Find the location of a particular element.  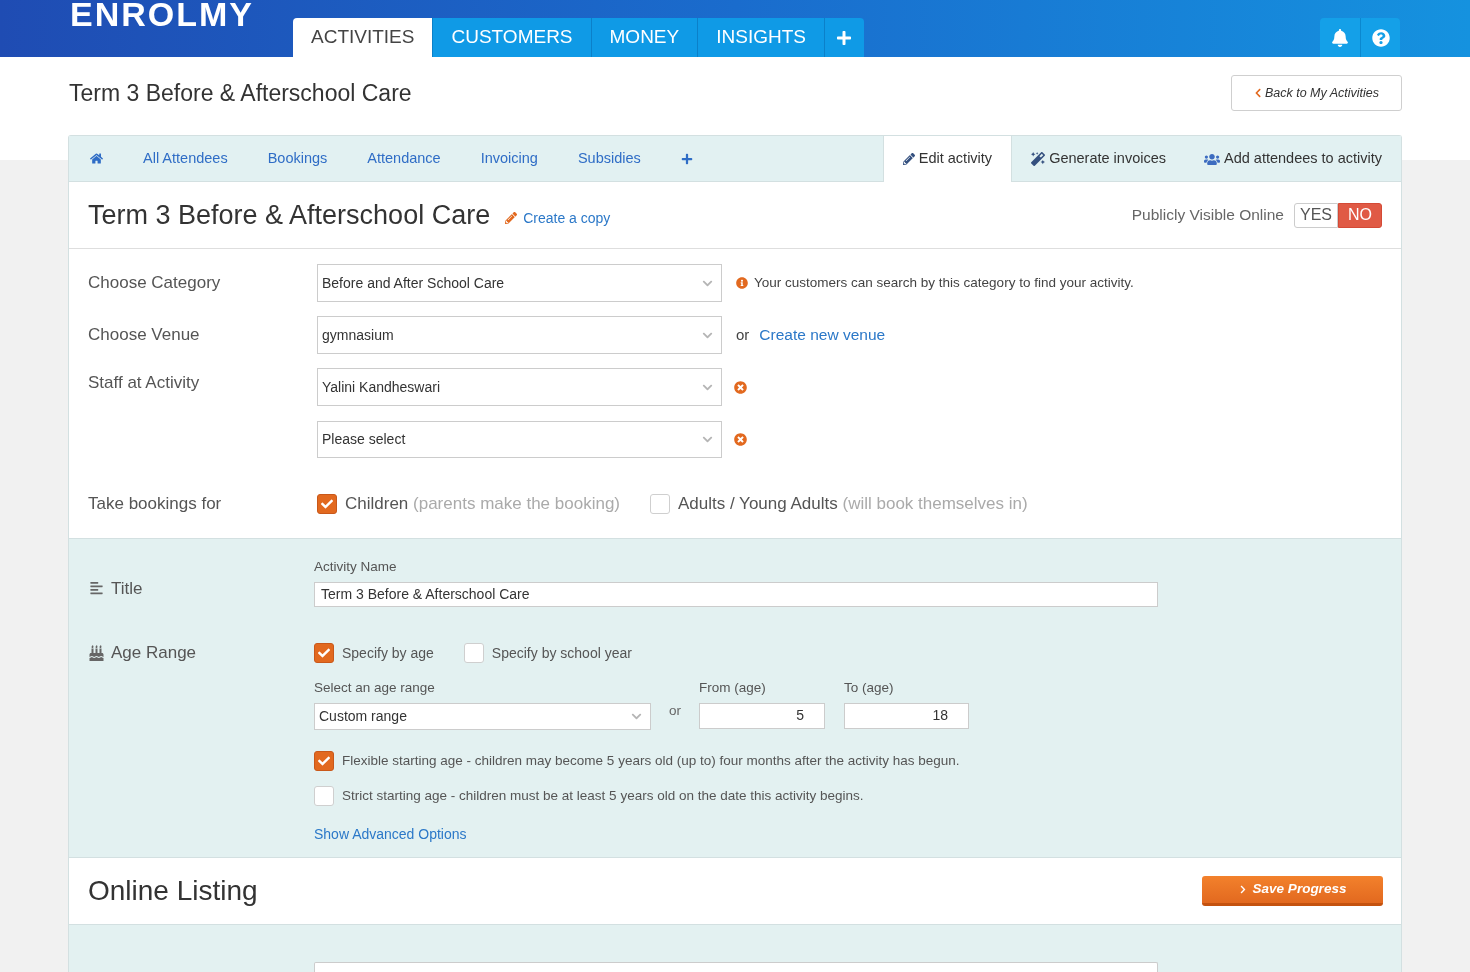

page-title: Term 3 Before & Afterschool Care is located at coordinates (240, 93).